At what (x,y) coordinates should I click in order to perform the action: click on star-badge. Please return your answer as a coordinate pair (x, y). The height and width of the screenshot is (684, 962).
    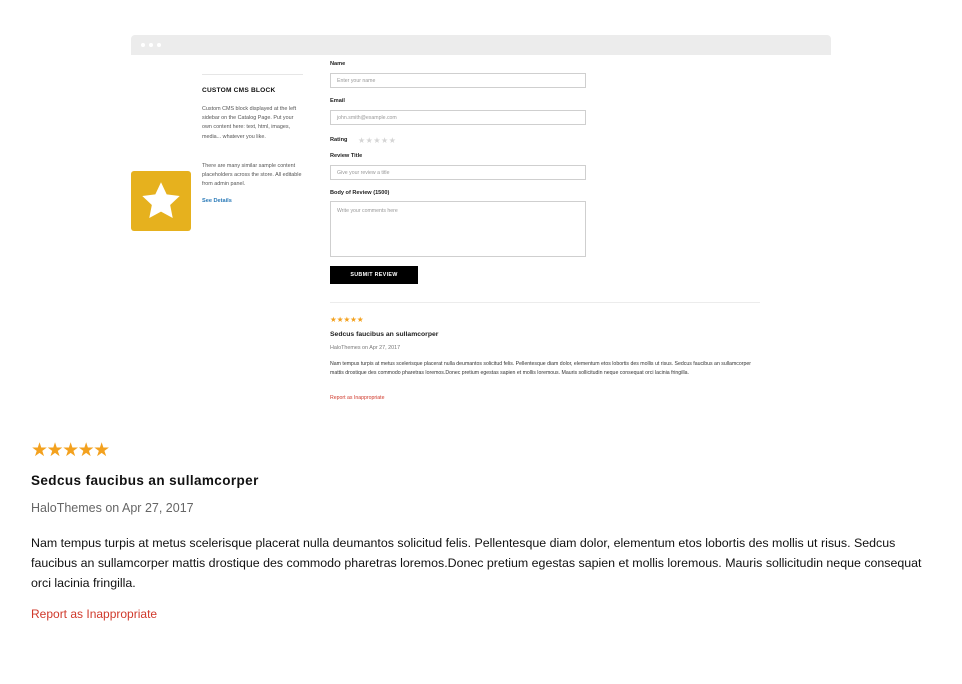
    Looking at the image, I should click on (161, 201).